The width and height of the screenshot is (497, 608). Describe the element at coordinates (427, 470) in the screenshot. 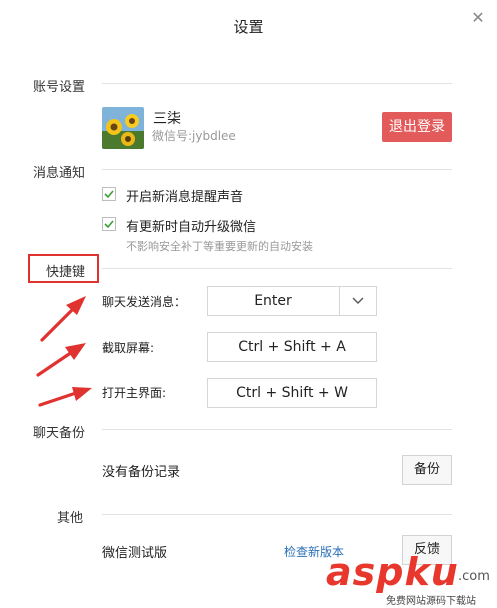

I see `backup-button: 备份` at that location.